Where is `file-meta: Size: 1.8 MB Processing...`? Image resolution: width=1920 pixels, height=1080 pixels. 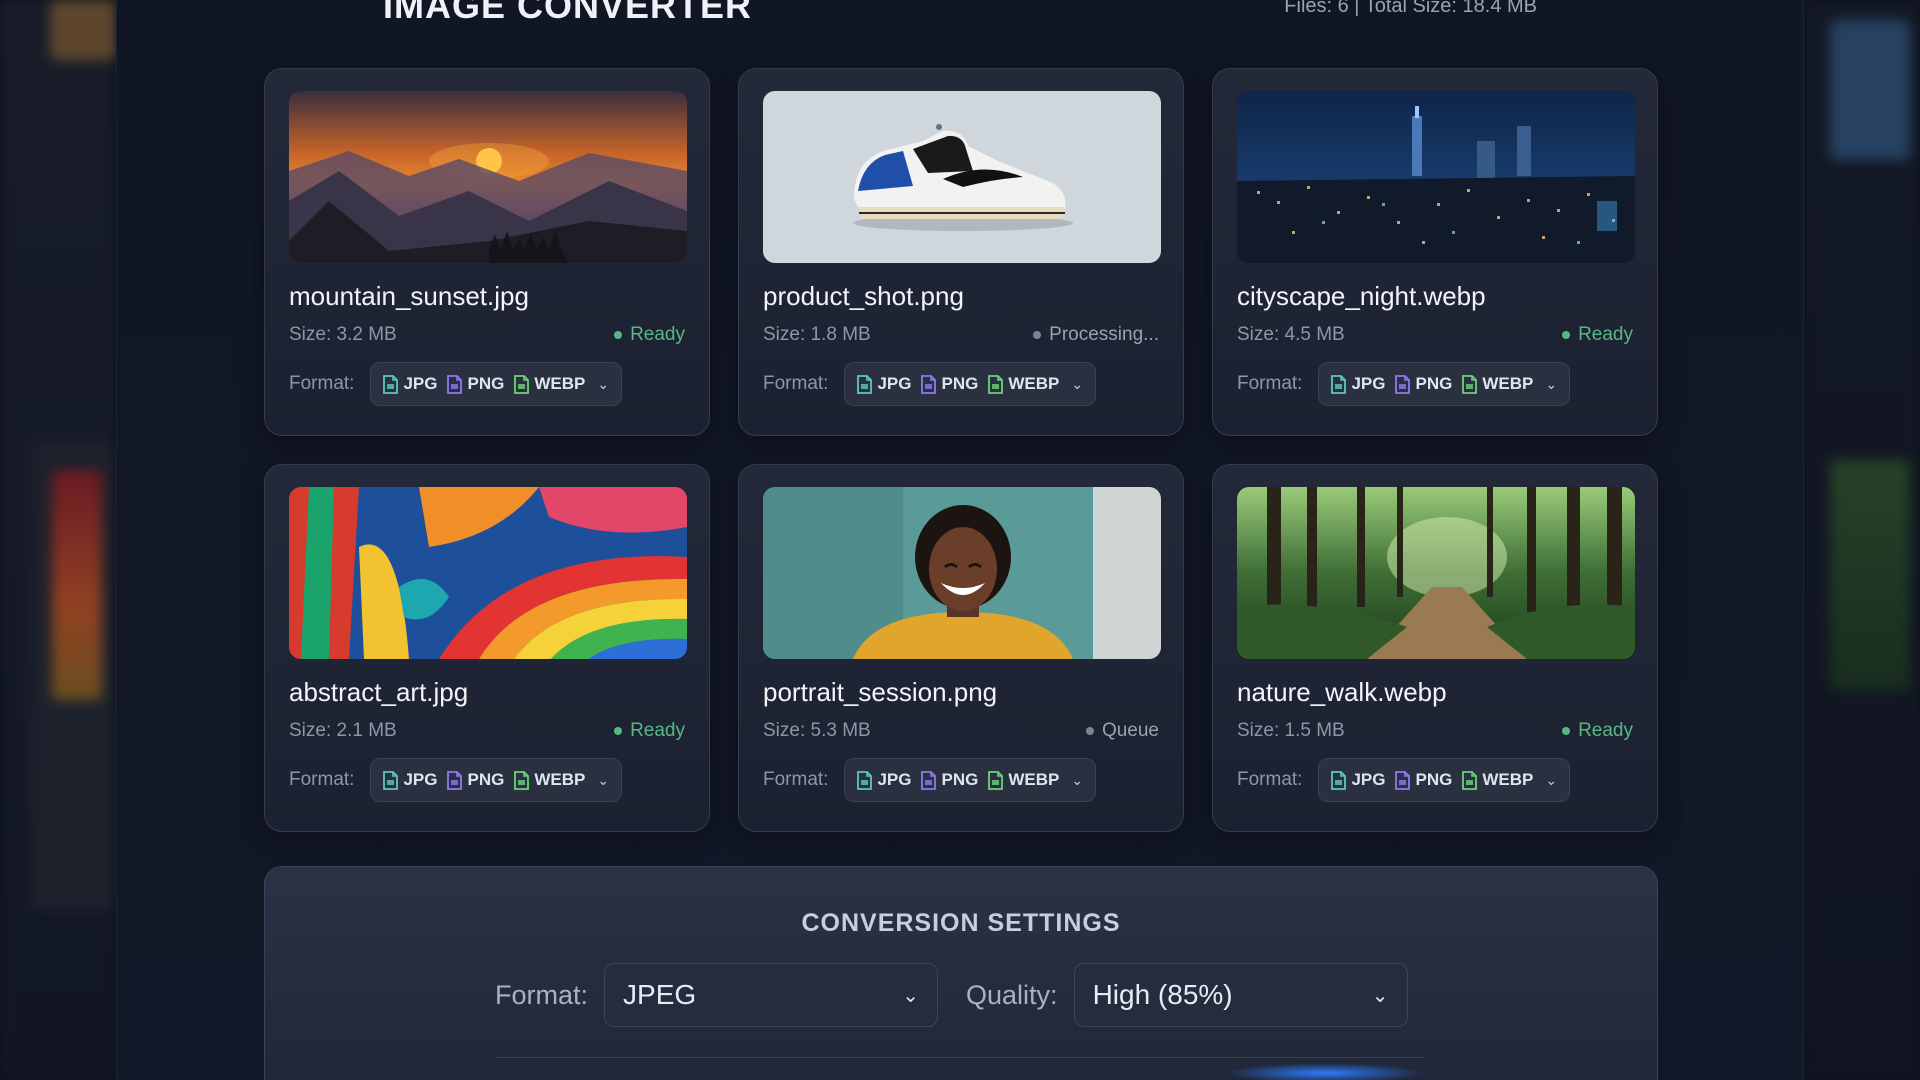
file-meta: Size: 1.8 MB Processing... is located at coordinates (961, 335).